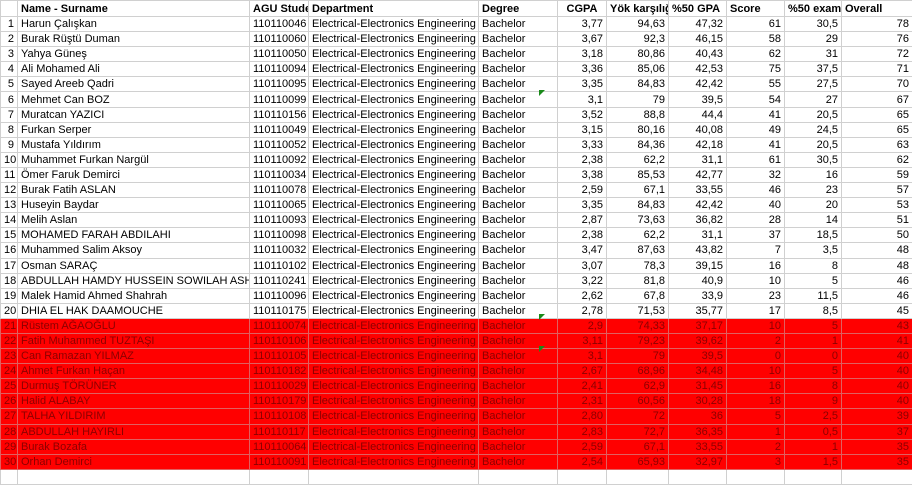 This screenshot has width=912, height=485. I want to click on table-cell: 20, so click(813, 205).